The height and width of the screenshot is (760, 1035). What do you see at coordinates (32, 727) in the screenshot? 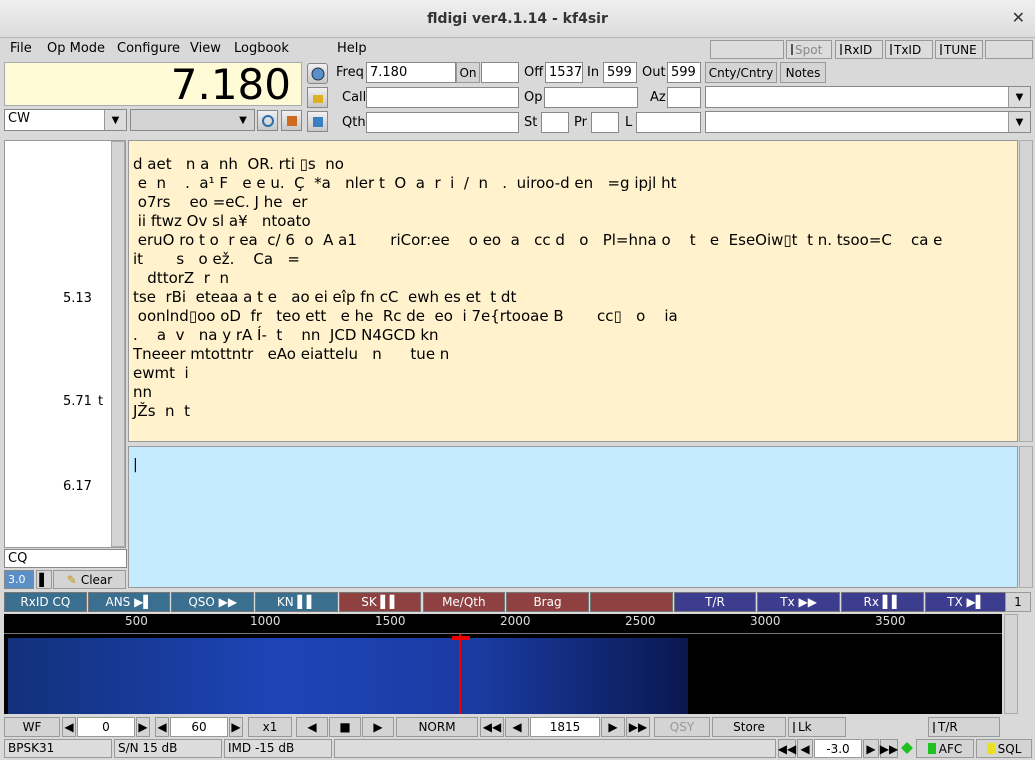
I see `wf-mode-button: WF` at bounding box center [32, 727].